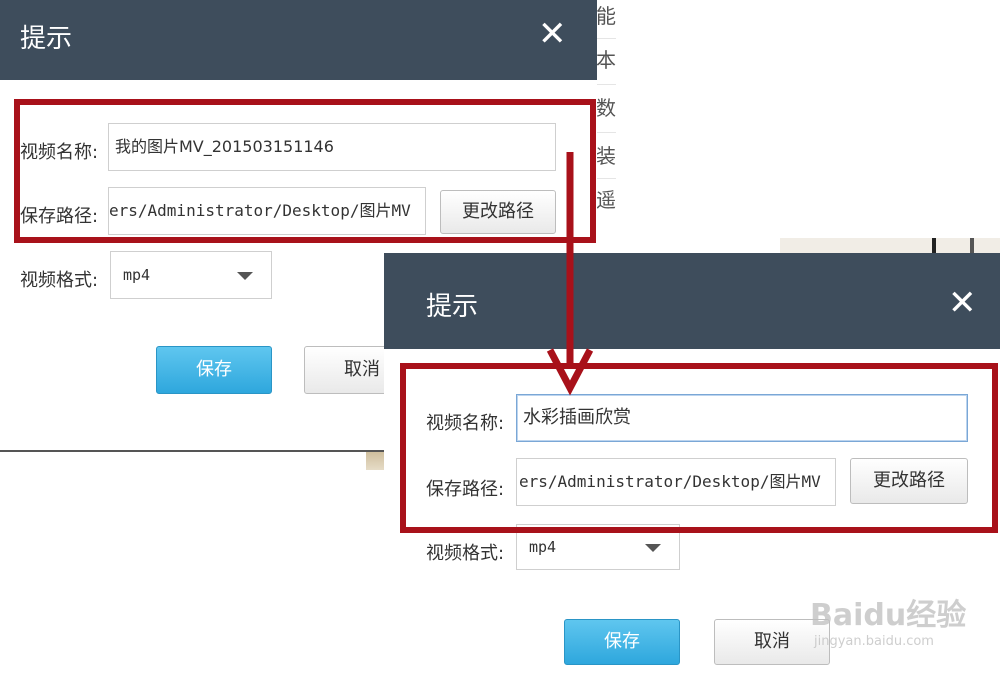 This screenshot has width=1000, height=700. I want to click on background-text: 遥, so click(606, 200).